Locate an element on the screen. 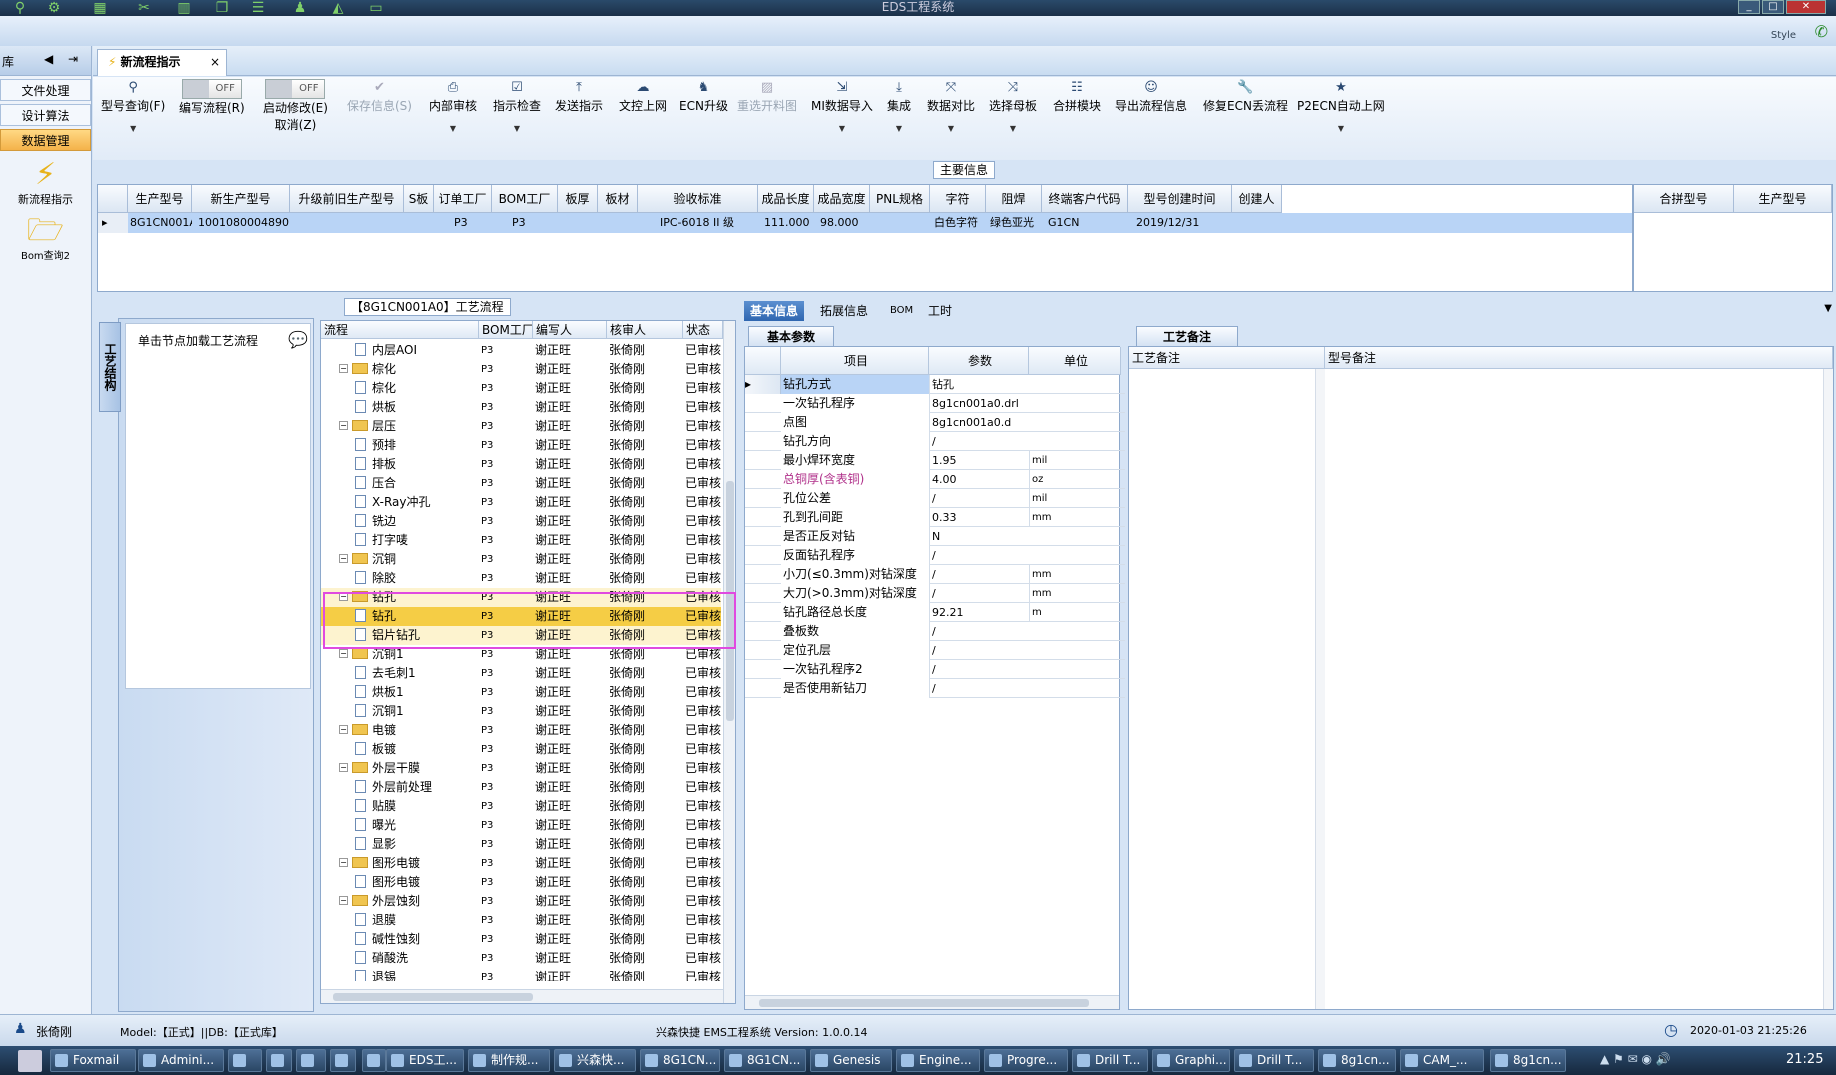 The height and width of the screenshot is (1075, 1836). param-row: 钻孔方向 / is located at coordinates (935, 441).